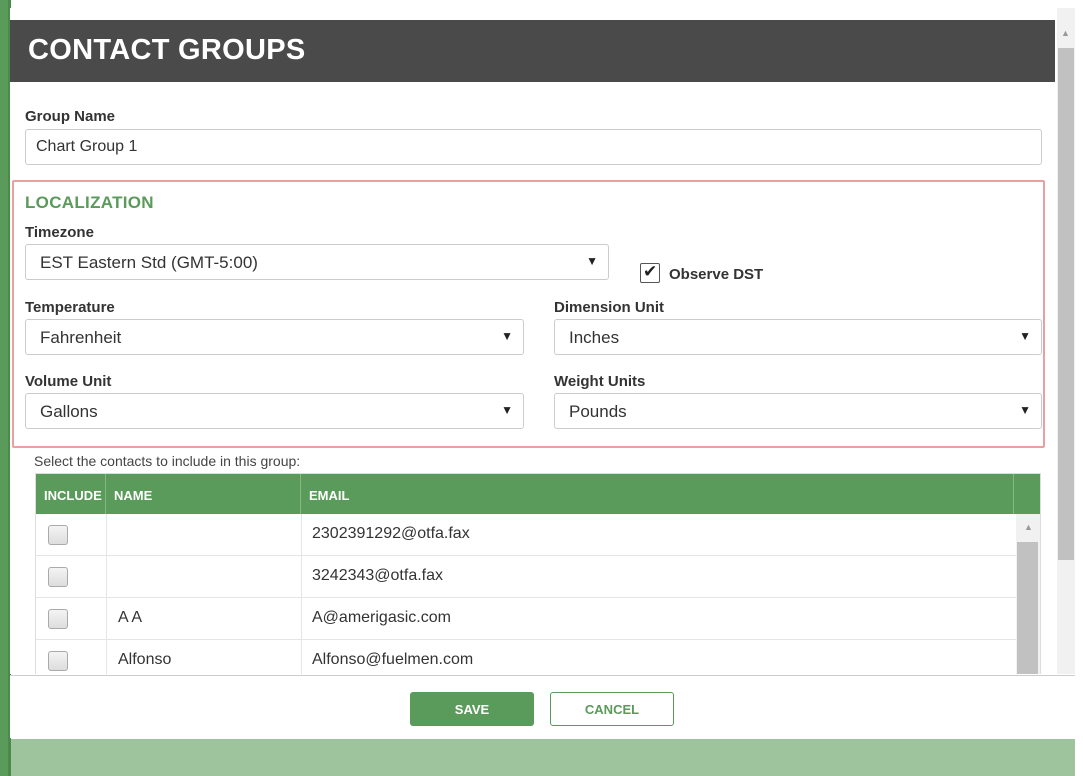 This screenshot has width=1083, height=776. Describe the element at coordinates (526, 619) in the screenshot. I see `table-row: A A A@amerigasic.com` at that location.